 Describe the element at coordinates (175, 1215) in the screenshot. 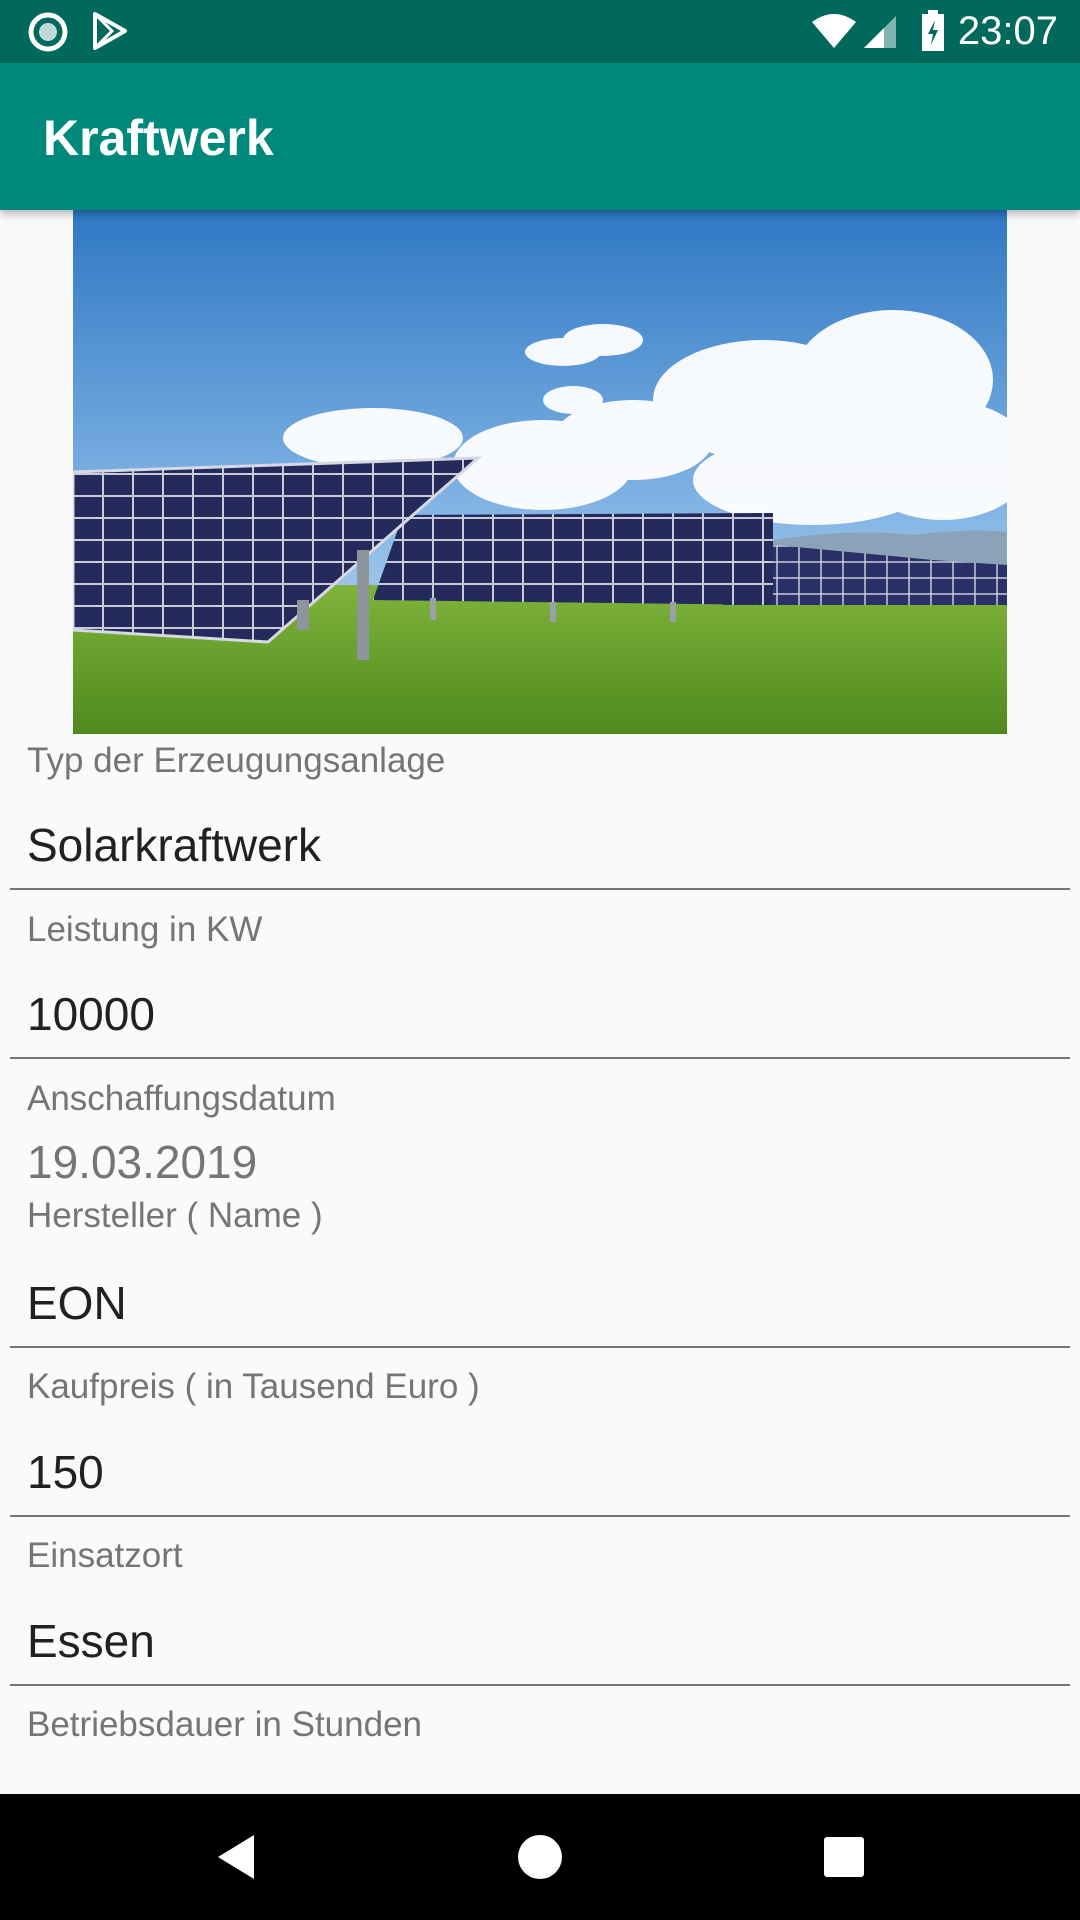

I see `hersteller-label: Hersteller ( Name )` at that location.